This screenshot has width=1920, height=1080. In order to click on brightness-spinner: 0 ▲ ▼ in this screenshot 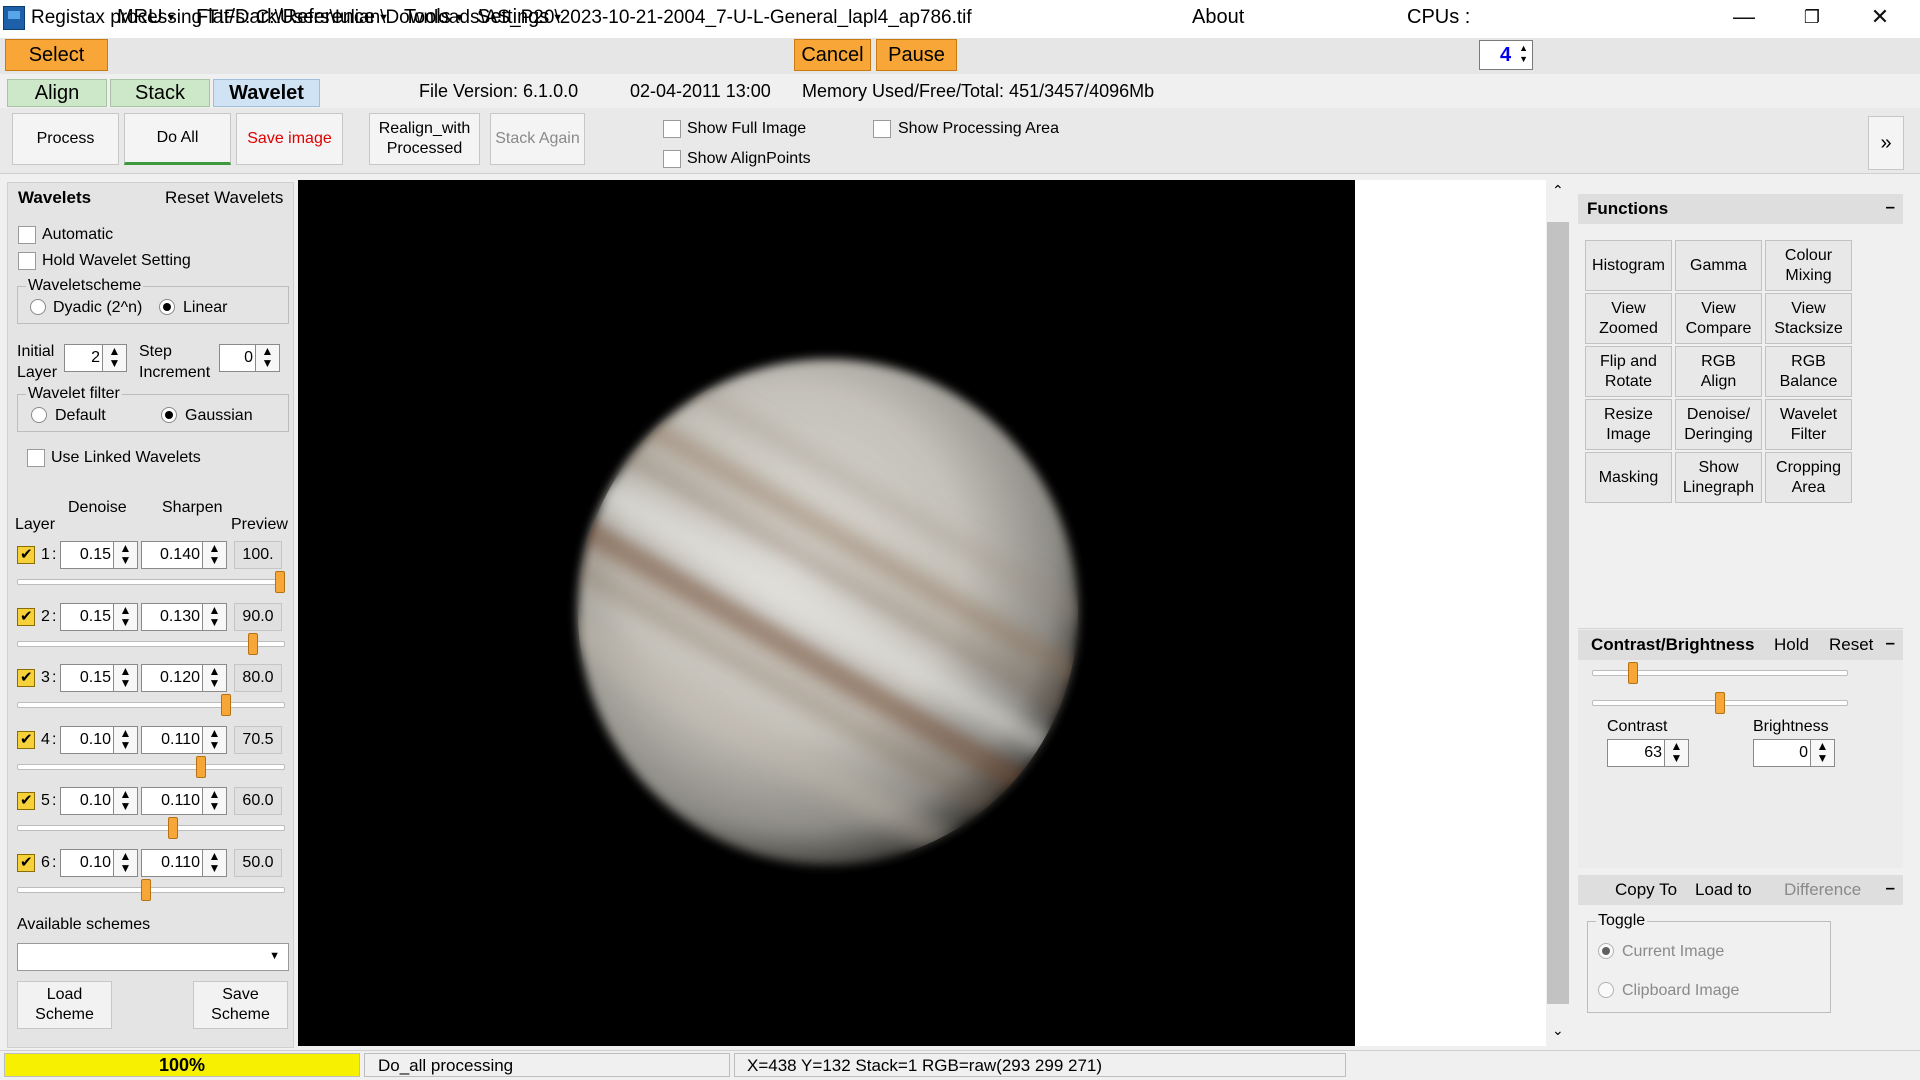, I will do `click(1794, 753)`.